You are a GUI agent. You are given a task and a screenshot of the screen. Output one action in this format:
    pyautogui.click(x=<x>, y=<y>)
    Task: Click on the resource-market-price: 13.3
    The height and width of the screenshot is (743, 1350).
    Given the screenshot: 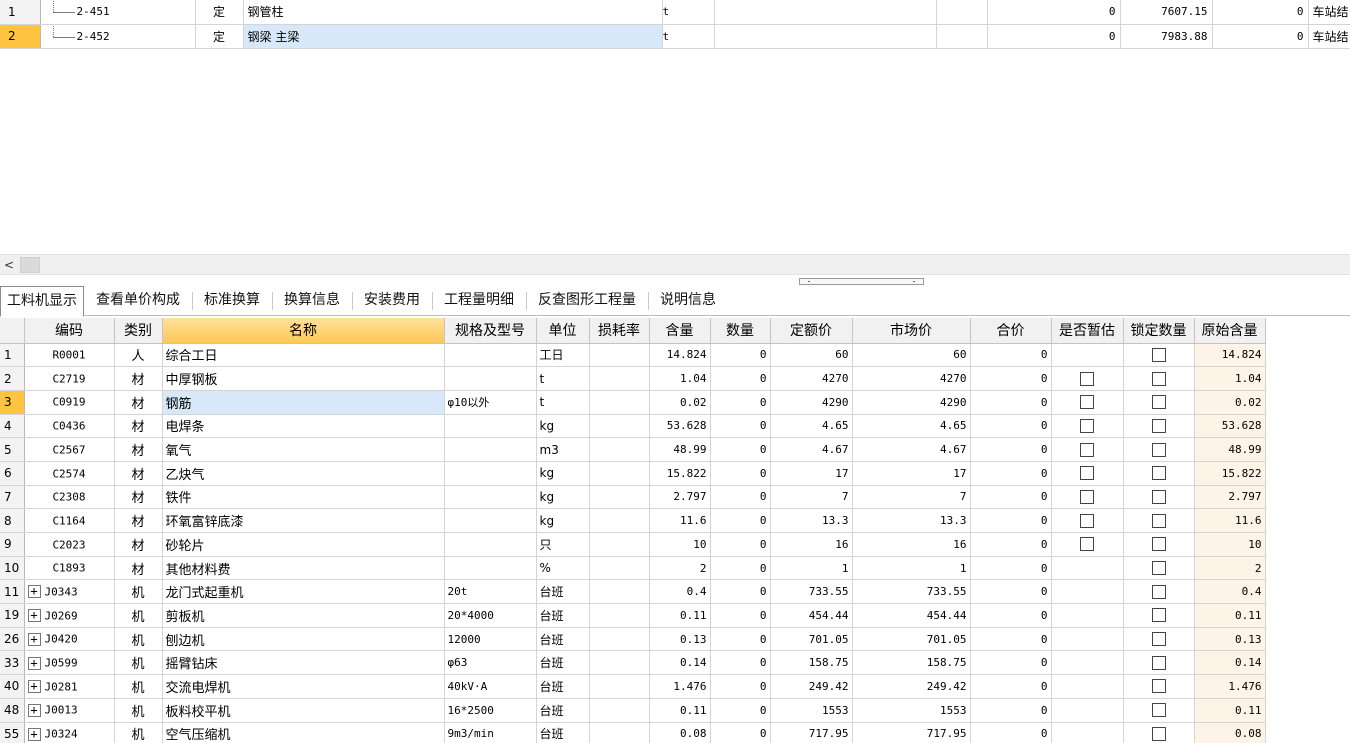 What is the action you would take?
    pyautogui.click(x=911, y=520)
    